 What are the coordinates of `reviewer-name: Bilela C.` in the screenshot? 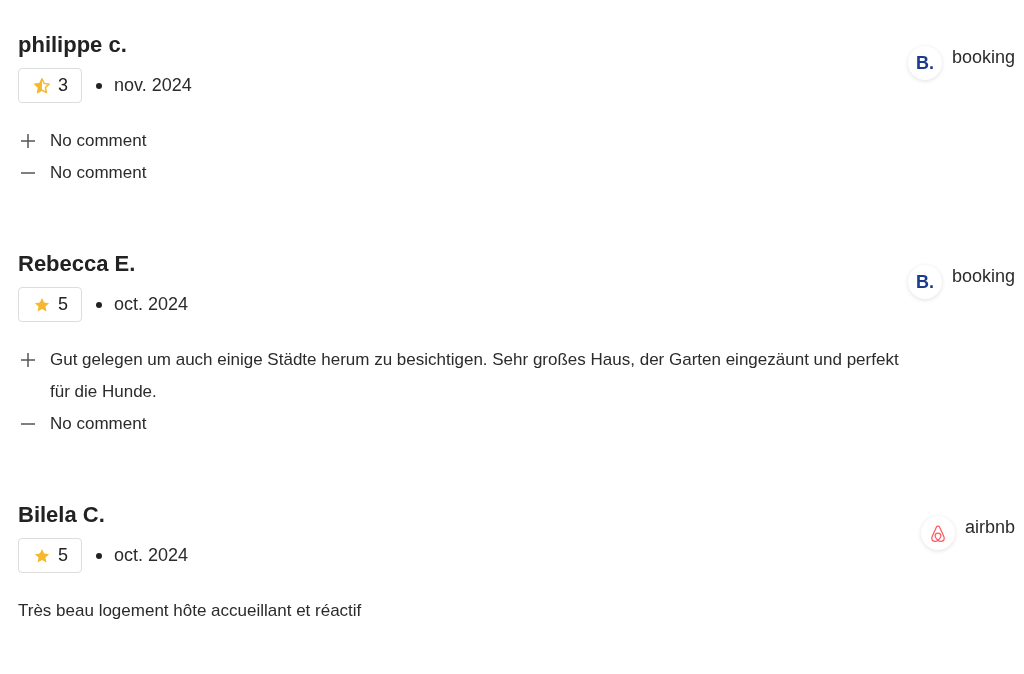 It's located at (62, 515).